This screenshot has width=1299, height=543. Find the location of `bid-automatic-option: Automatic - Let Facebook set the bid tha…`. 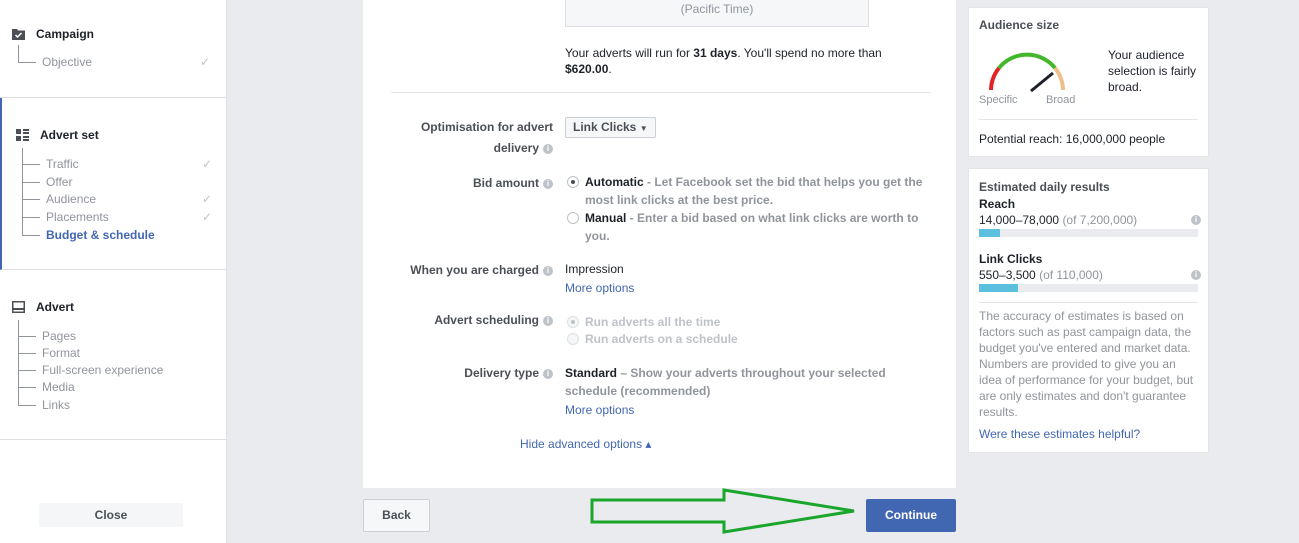

bid-automatic-option: Automatic - Let Facebook set the bid tha… is located at coordinates (757, 191).